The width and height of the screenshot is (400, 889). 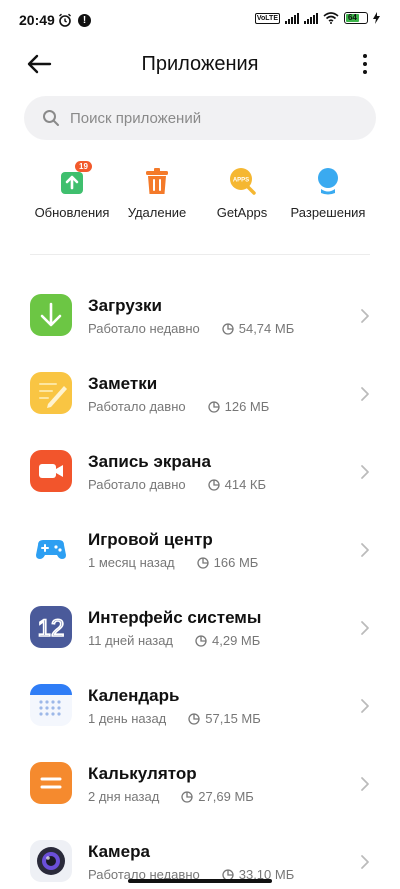 What do you see at coordinates (131, 562) in the screenshot?
I see `app-status: 1 месяц назад` at bounding box center [131, 562].